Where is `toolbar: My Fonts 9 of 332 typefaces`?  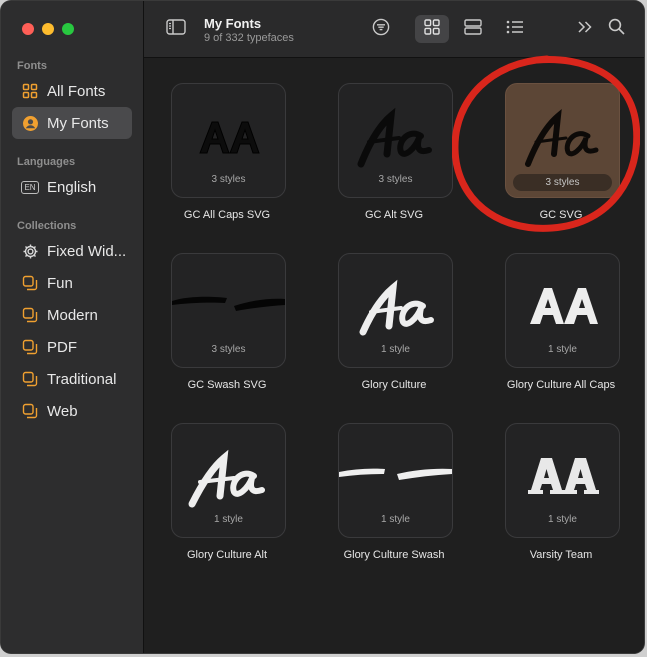 toolbar: My Fonts 9 of 332 typefaces is located at coordinates (394, 29).